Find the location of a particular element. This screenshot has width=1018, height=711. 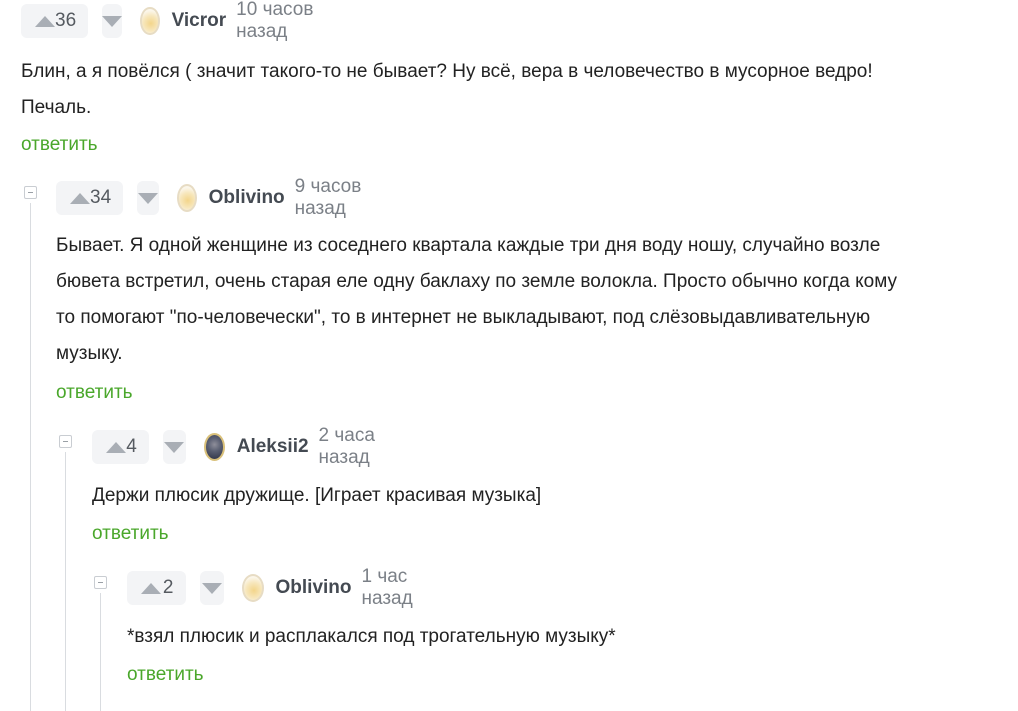

comment-header: 4 Aleksii2 2 часа назад is located at coordinates (245, 446).